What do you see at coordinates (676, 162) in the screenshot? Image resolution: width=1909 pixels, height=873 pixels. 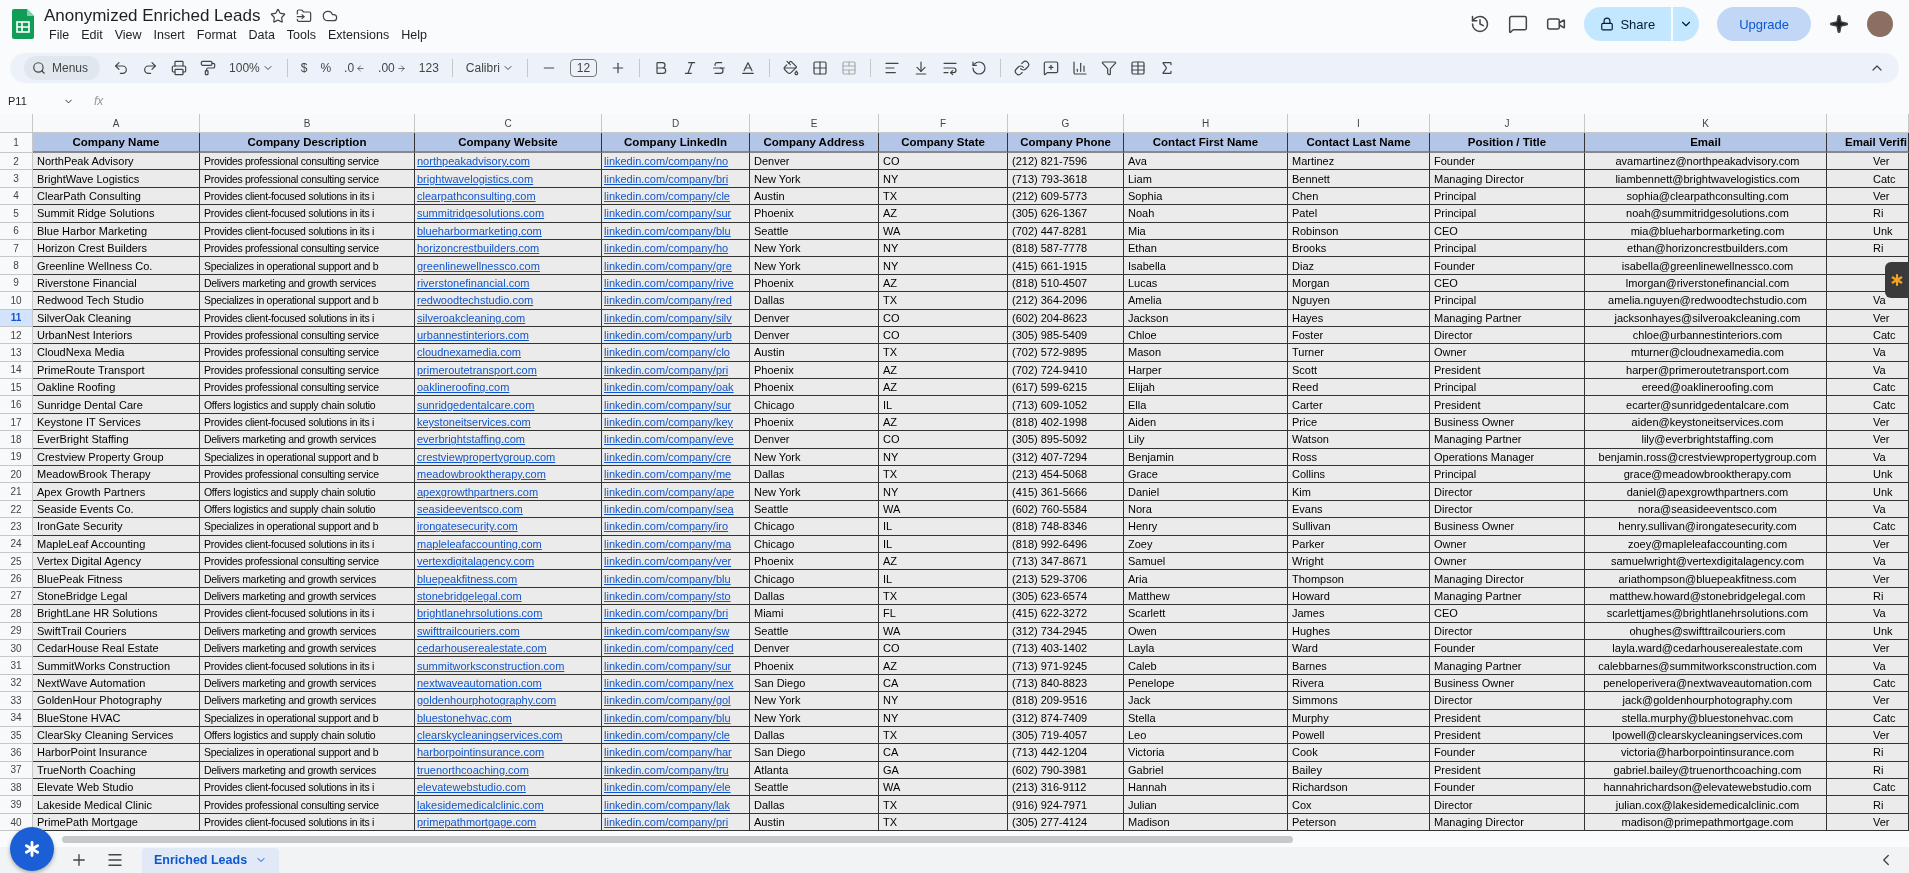 I see `link-cell: linkedin.com/company/no` at bounding box center [676, 162].